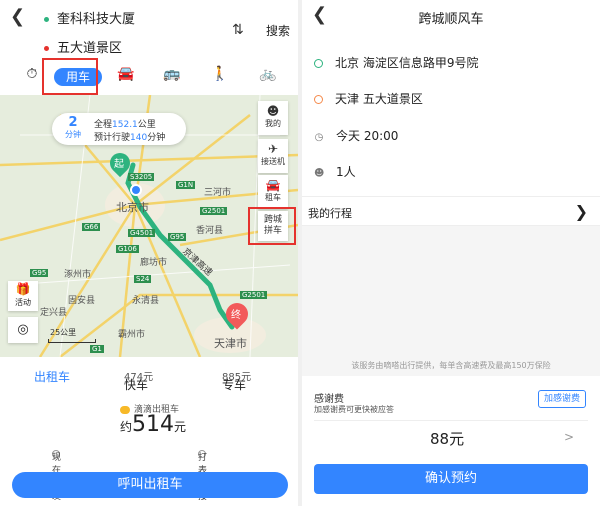 Image resolution: width=600 pixels, height=506 pixels. I want to click on origin-field: 奎科科技大厦, so click(89, 17).